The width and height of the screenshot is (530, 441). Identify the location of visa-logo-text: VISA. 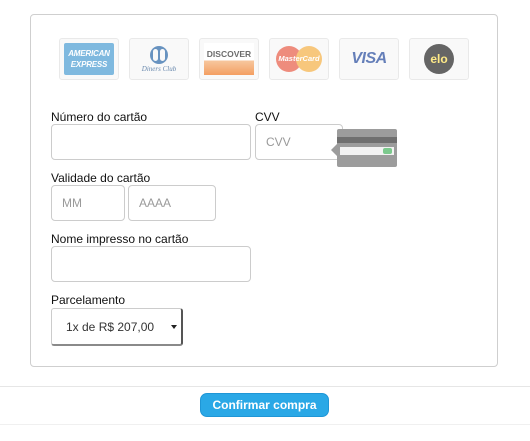
(369, 58).